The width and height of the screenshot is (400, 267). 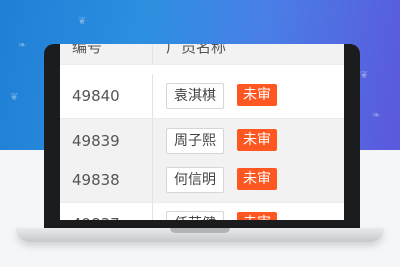 What do you see at coordinates (195, 96) in the screenshot?
I see `name-tag: 袁淇棋` at bounding box center [195, 96].